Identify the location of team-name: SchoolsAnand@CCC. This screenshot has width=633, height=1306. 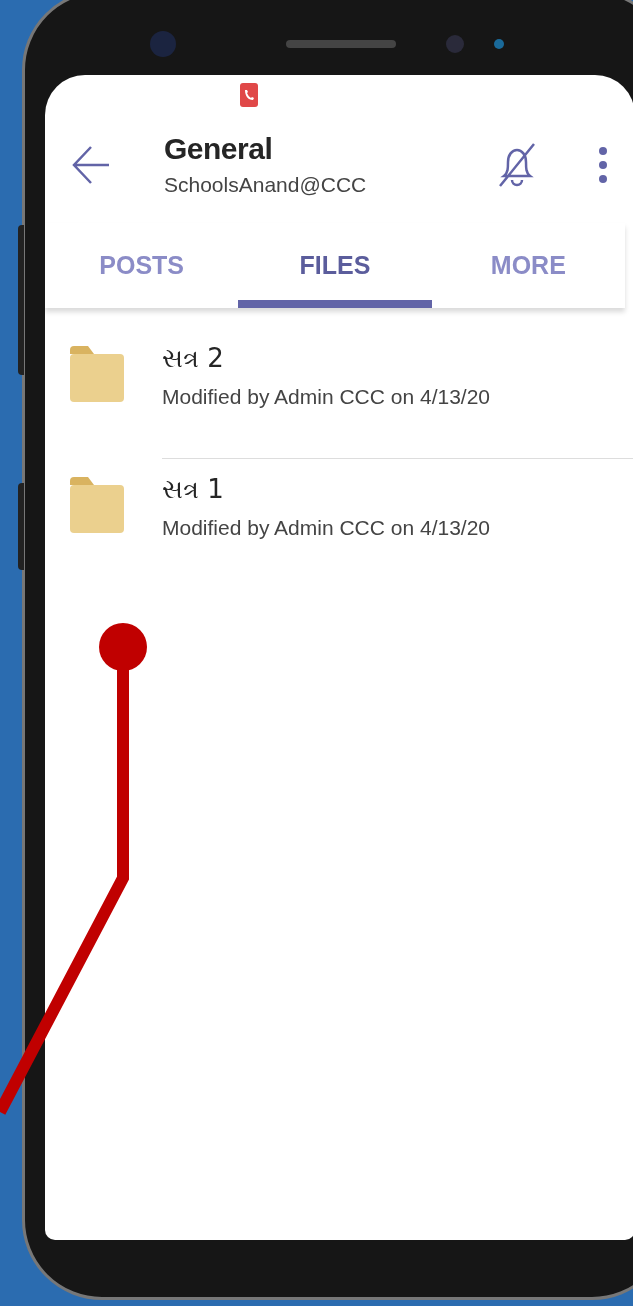
(266, 185).